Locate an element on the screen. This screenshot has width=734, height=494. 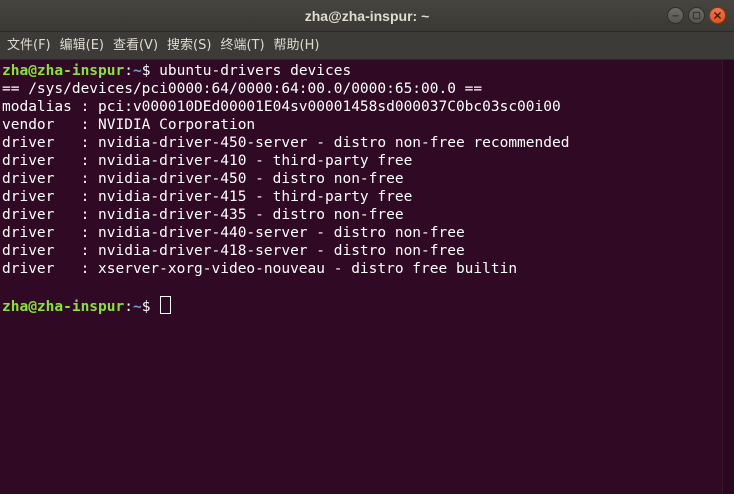
maximize-button is located at coordinates (696, 15).